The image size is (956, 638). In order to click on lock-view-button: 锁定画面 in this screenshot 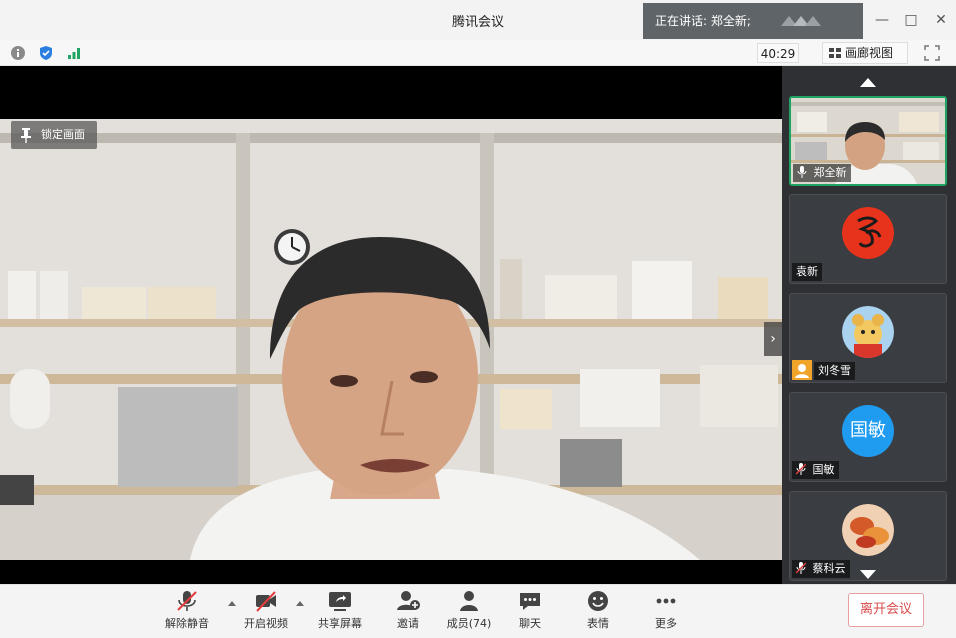, I will do `click(54, 135)`.